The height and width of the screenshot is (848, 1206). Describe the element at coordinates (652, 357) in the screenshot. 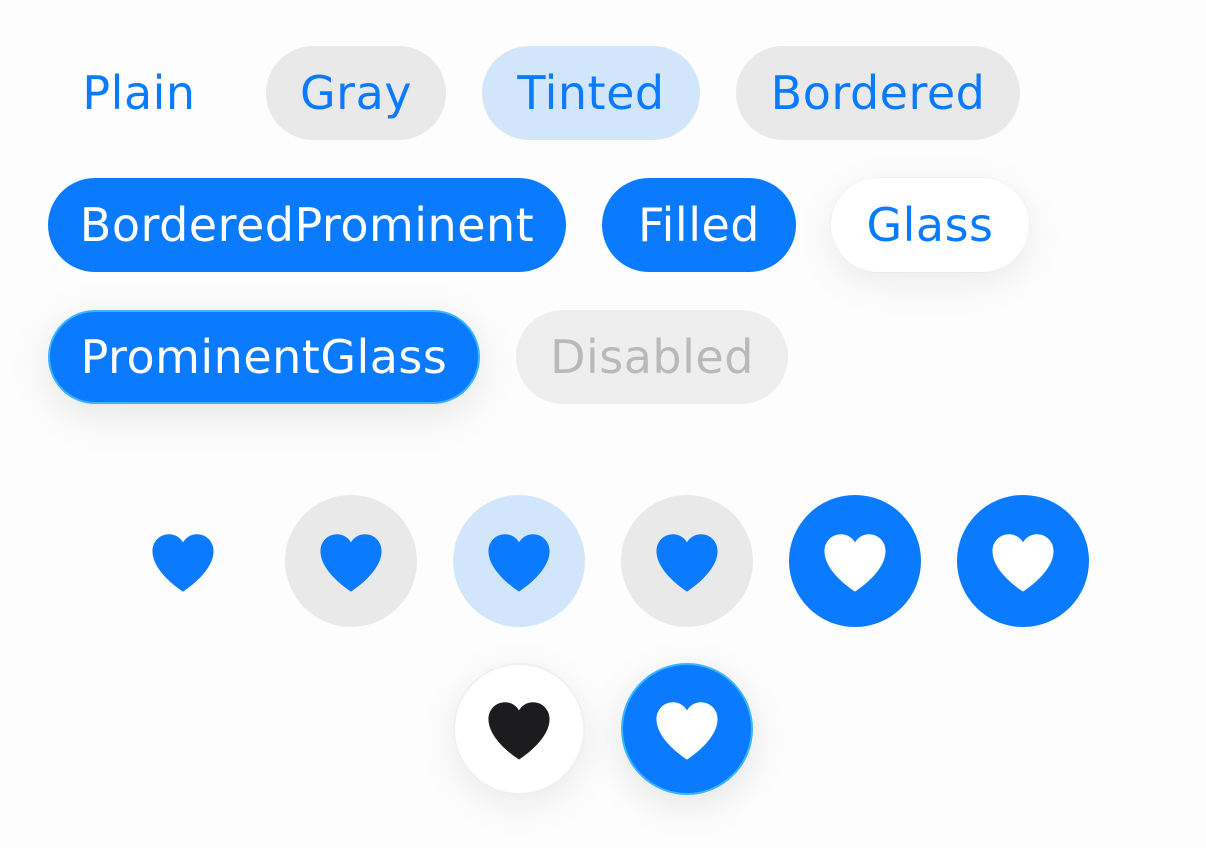

I see `disabled-button: Disabled` at that location.